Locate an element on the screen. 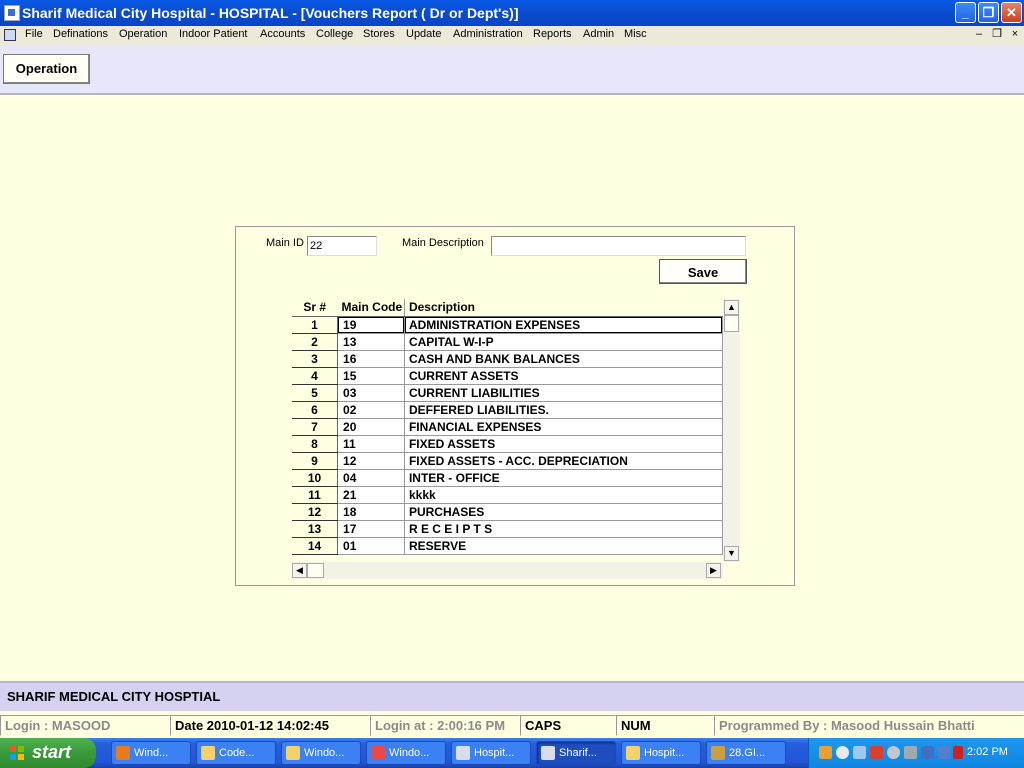 This screenshot has width=1024, height=768. cell-description: INTER - OFFICE is located at coordinates (563, 478).